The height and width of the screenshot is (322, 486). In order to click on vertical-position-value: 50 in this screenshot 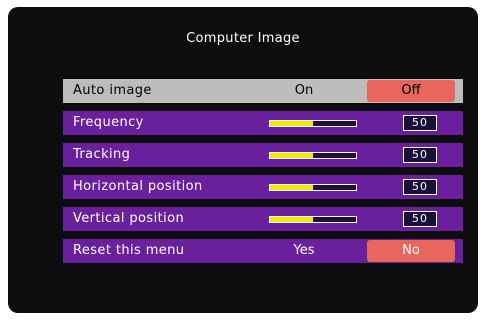, I will do `click(420, 219)`.